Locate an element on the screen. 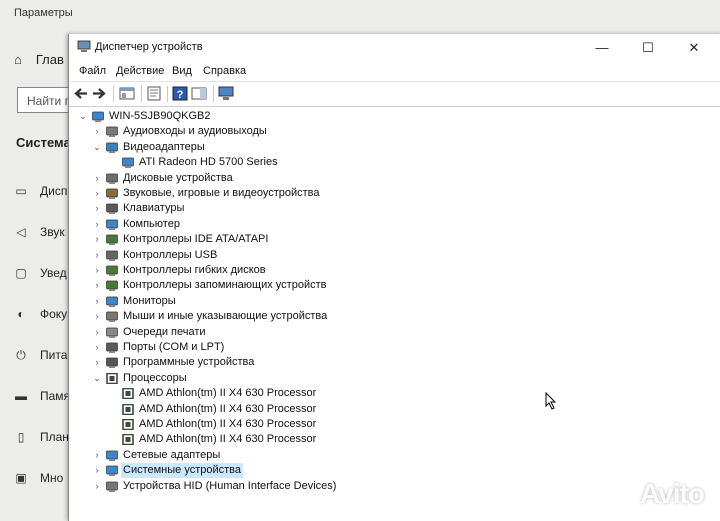  settings-home-item: ⌂ Глав is located at coordinates (39, 59).